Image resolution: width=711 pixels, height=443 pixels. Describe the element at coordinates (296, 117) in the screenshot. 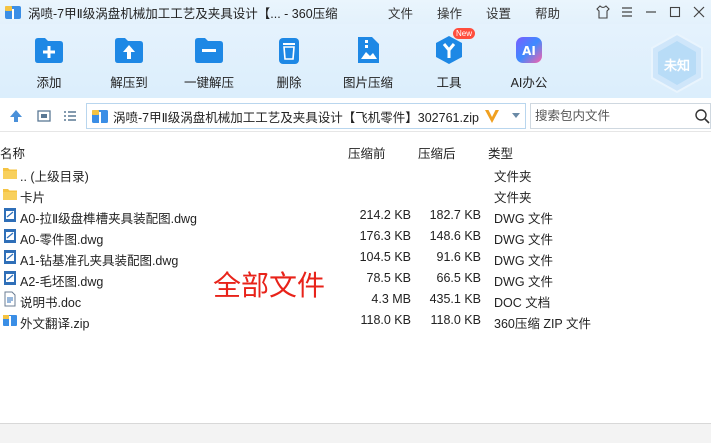

I see `archive-path: 涡喷-7甲Ⅱ级涡盘机械加工工艺及夹具设计【飞机零件】302761.zip` at that location.